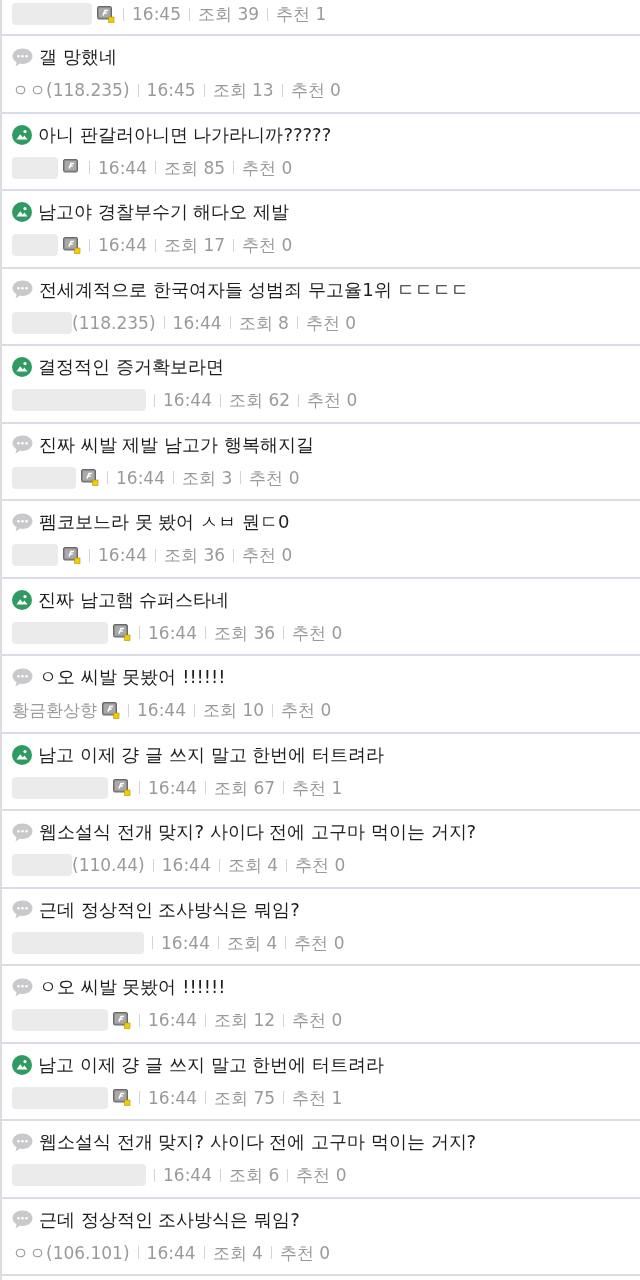 Image resolution: width=640 pixels, height=1280 pixels. I want to click on post-title: 갤 망했네, so click(78, 57).